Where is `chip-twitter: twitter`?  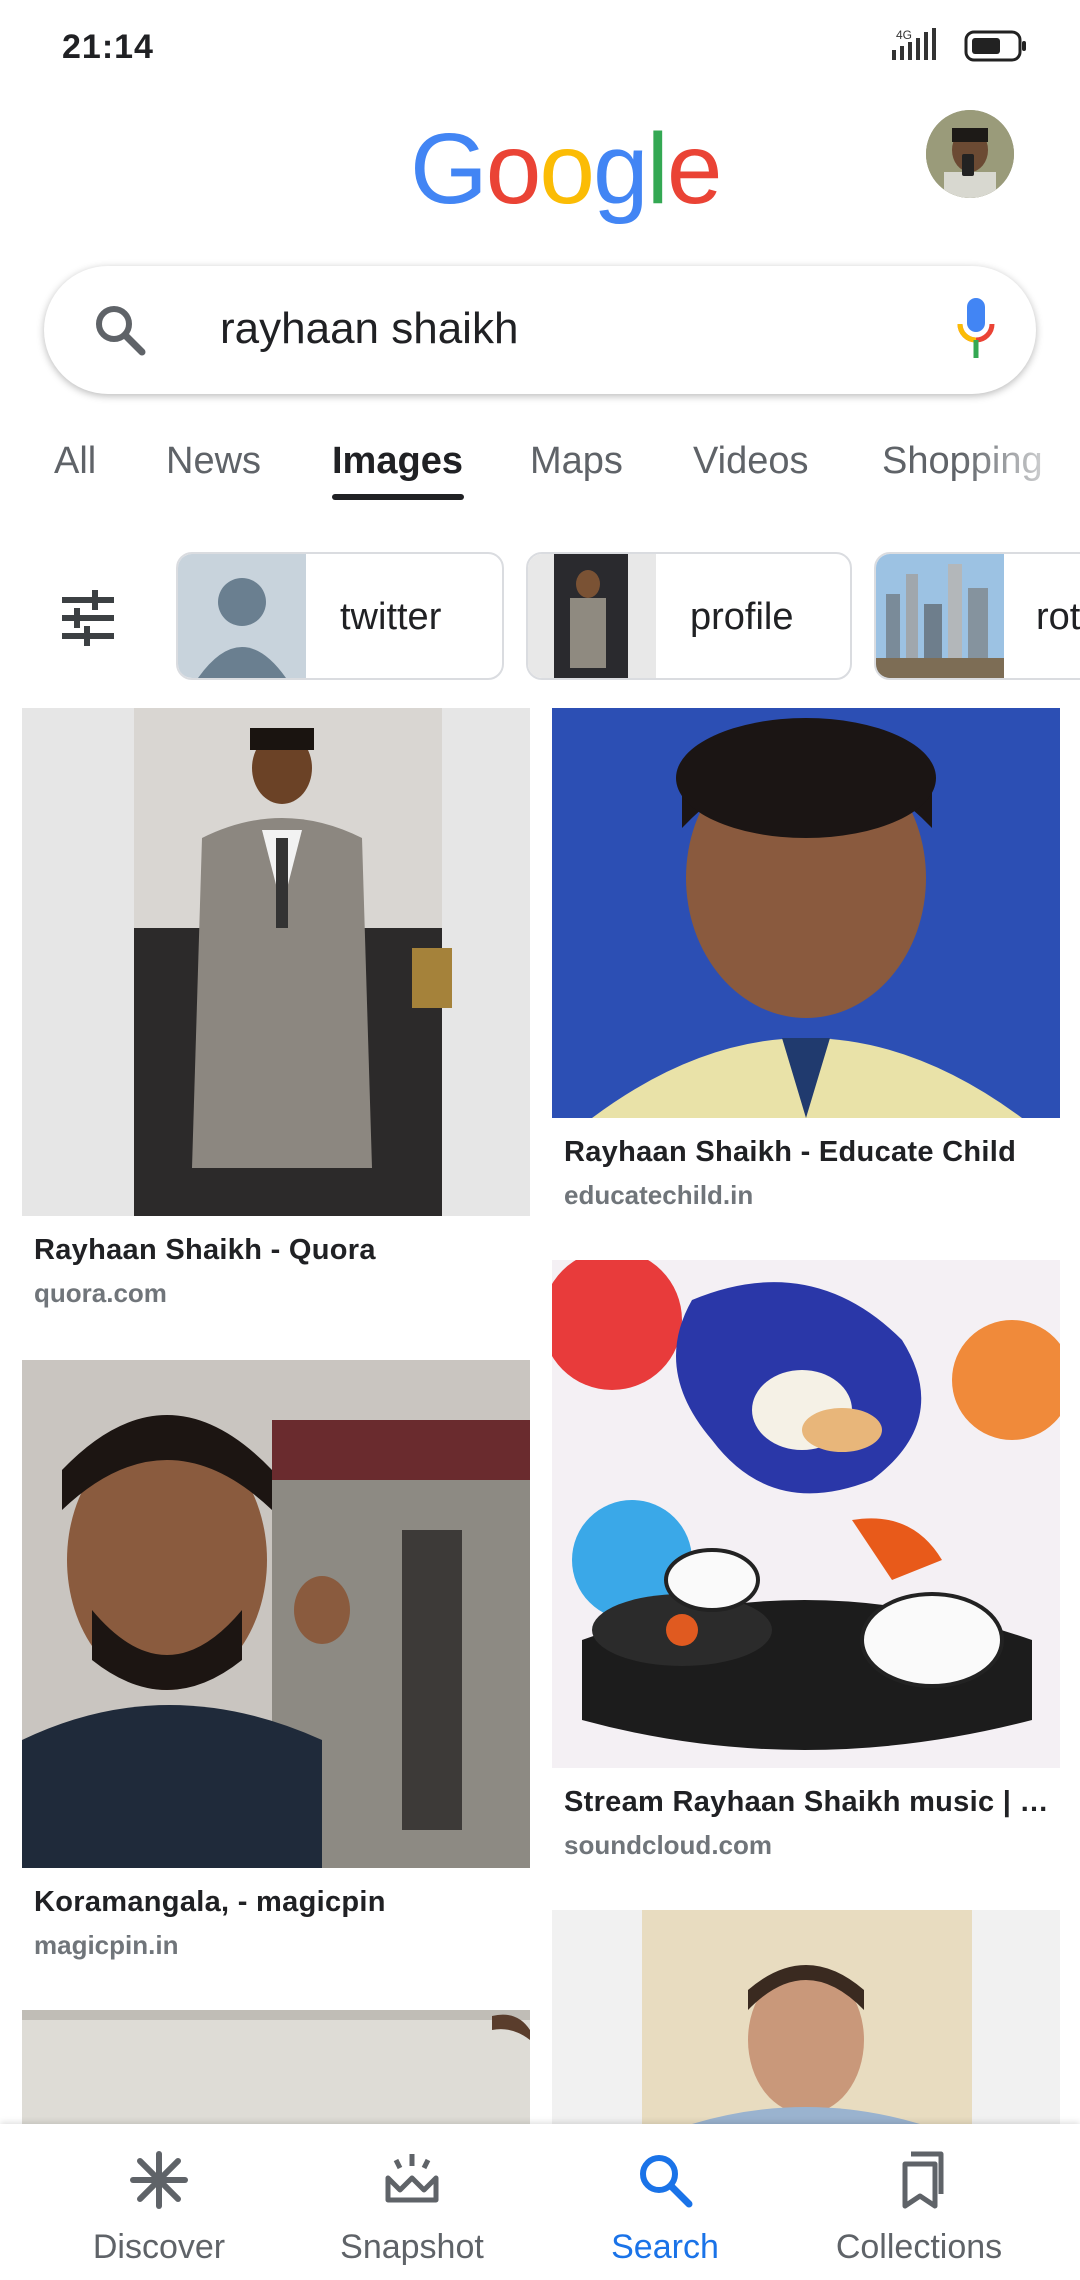
chip-twitter: twitter is located at coordinates (340, 616).